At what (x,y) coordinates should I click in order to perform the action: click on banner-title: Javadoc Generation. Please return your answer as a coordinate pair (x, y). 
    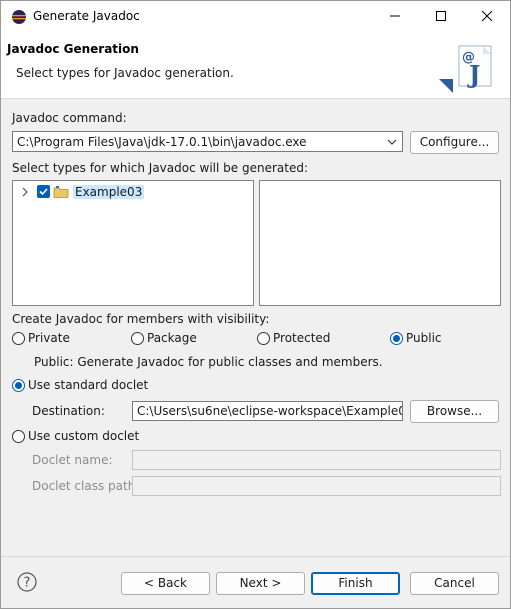
    Looking at the image, I should click on (73, 49).